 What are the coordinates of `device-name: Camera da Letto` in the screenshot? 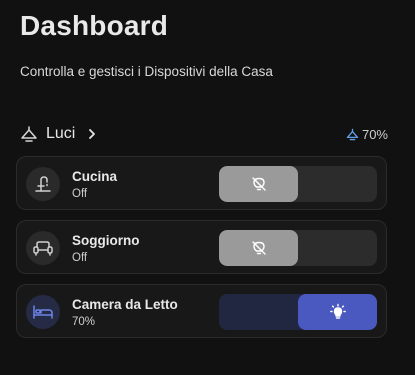 It's located at (125, 304).